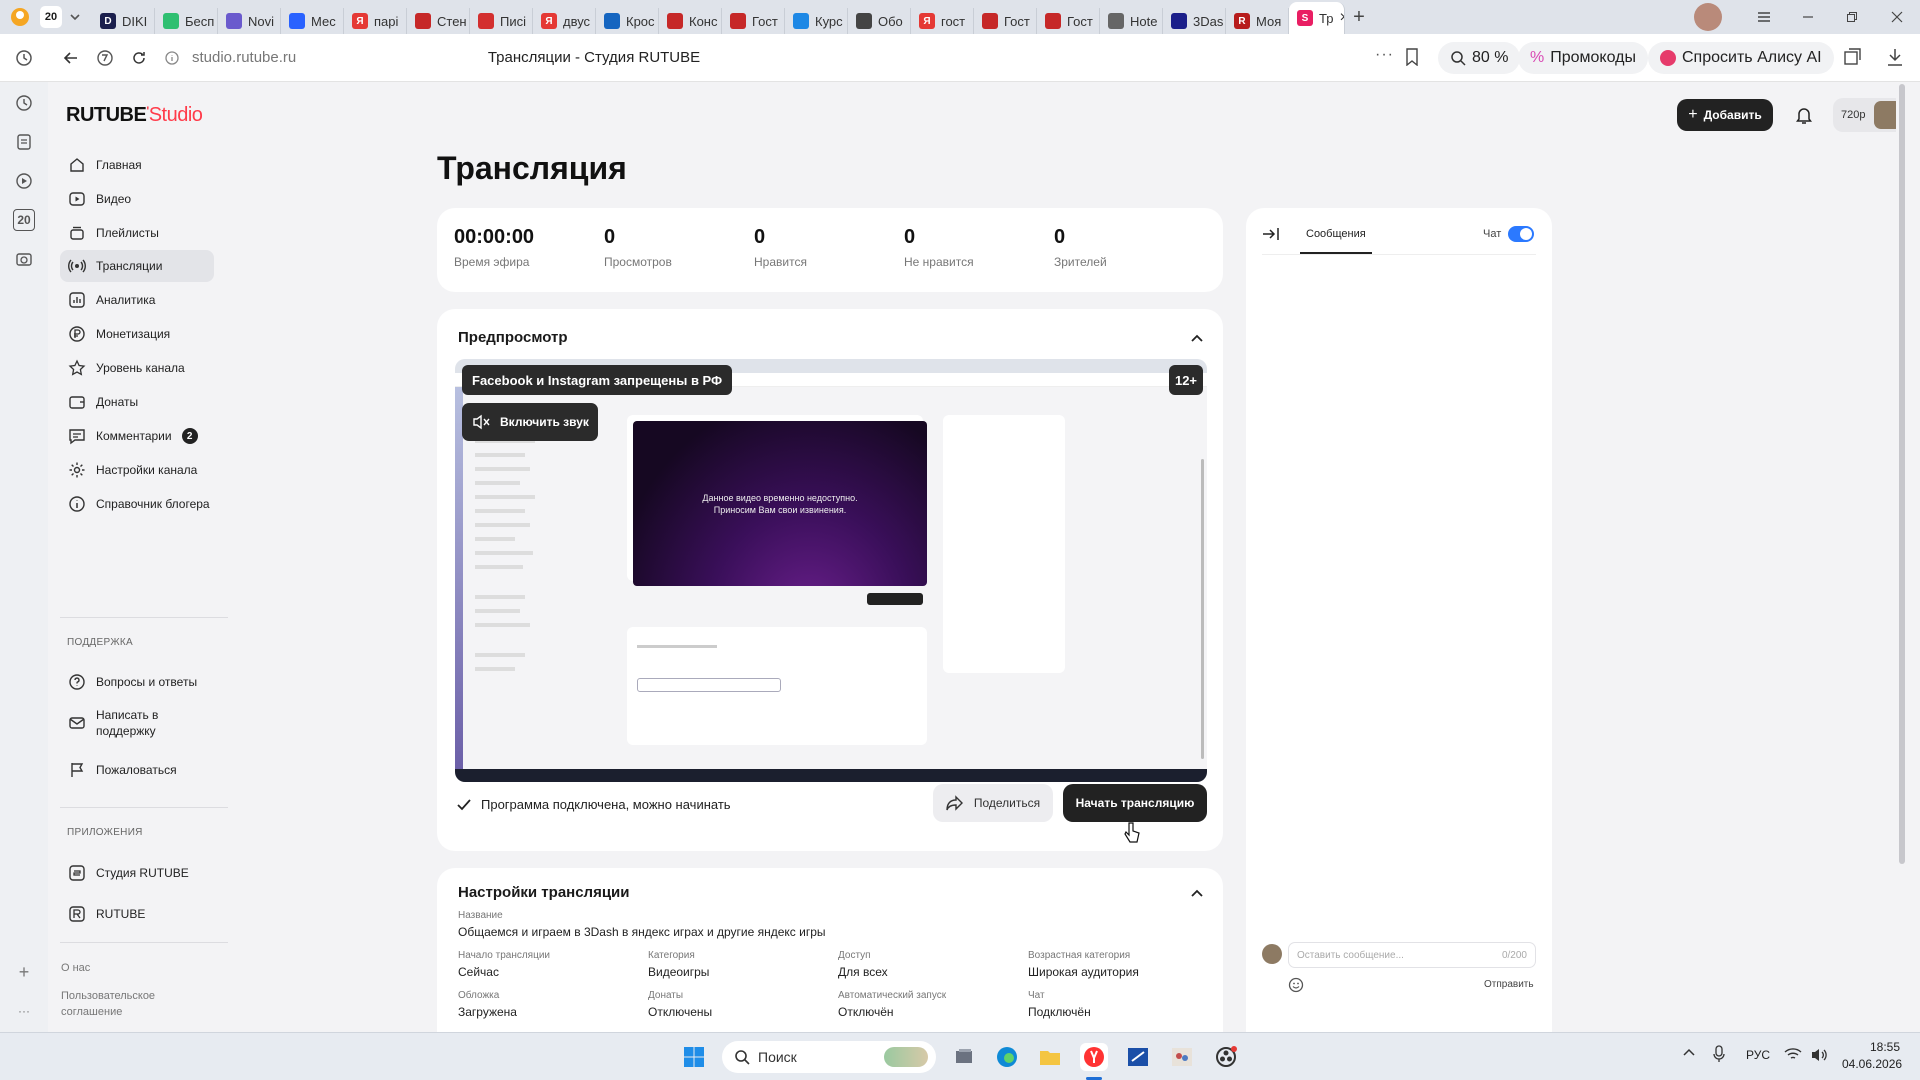 This screenshot has height=1080, width=1920. I want to click on history-icon, so click(24, 58).